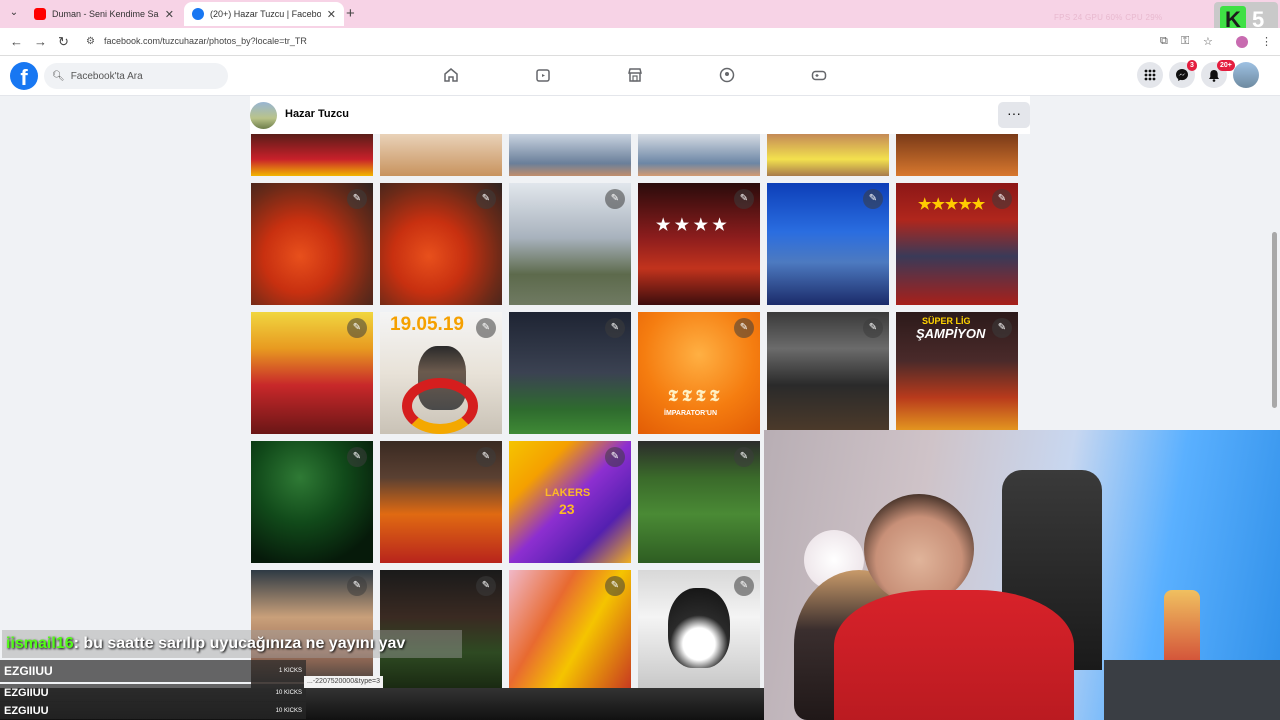 This screenshot has width=1280, height=720. What do you see at coordinates (635, 75) in the screenshot?
I see `marketplace-icon` at bounding box center [635, 75].